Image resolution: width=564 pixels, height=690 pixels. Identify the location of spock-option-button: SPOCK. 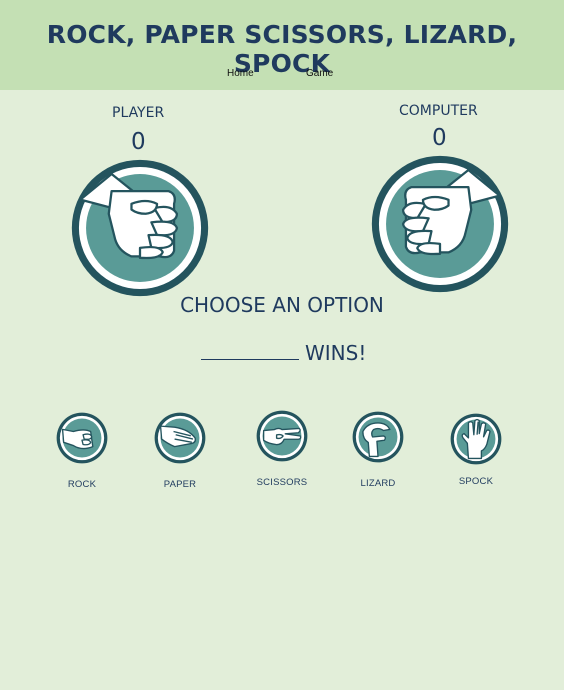
(476, 449).